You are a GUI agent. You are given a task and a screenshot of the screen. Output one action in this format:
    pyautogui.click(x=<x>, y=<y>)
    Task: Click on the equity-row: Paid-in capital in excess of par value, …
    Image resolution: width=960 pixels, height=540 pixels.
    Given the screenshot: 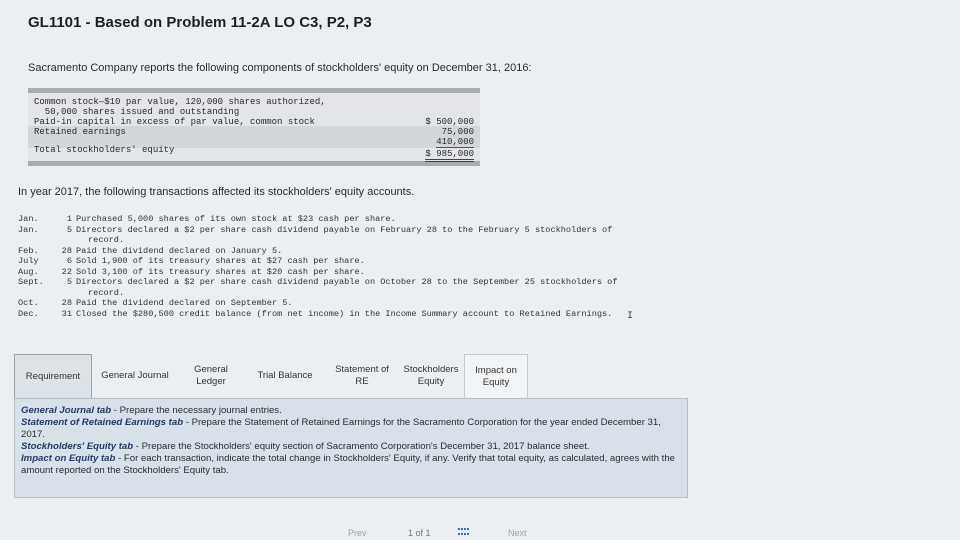 What is the action you would take?
    pyautogui.click(x=254, y=127)
    